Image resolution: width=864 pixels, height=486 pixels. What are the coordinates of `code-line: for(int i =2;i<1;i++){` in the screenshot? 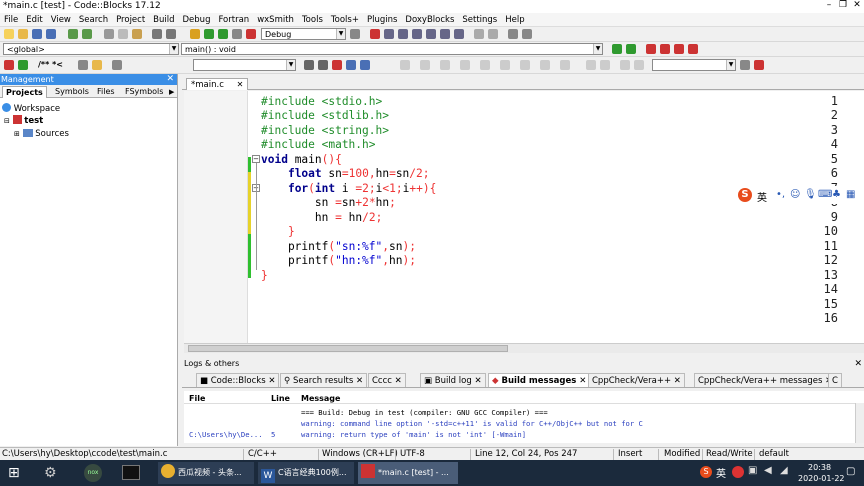 It's located at (348, 188).